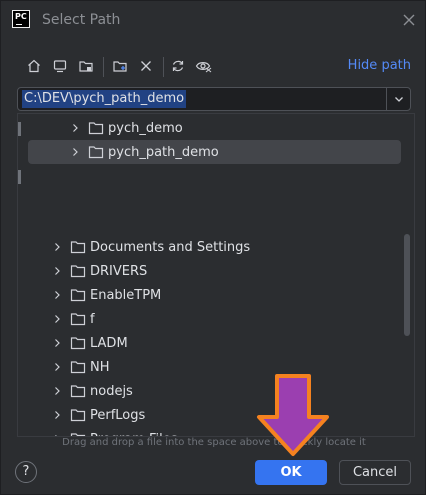 The image size is (426, 495). I want to click on tree-item: EnableTPM, so click(105, 295).